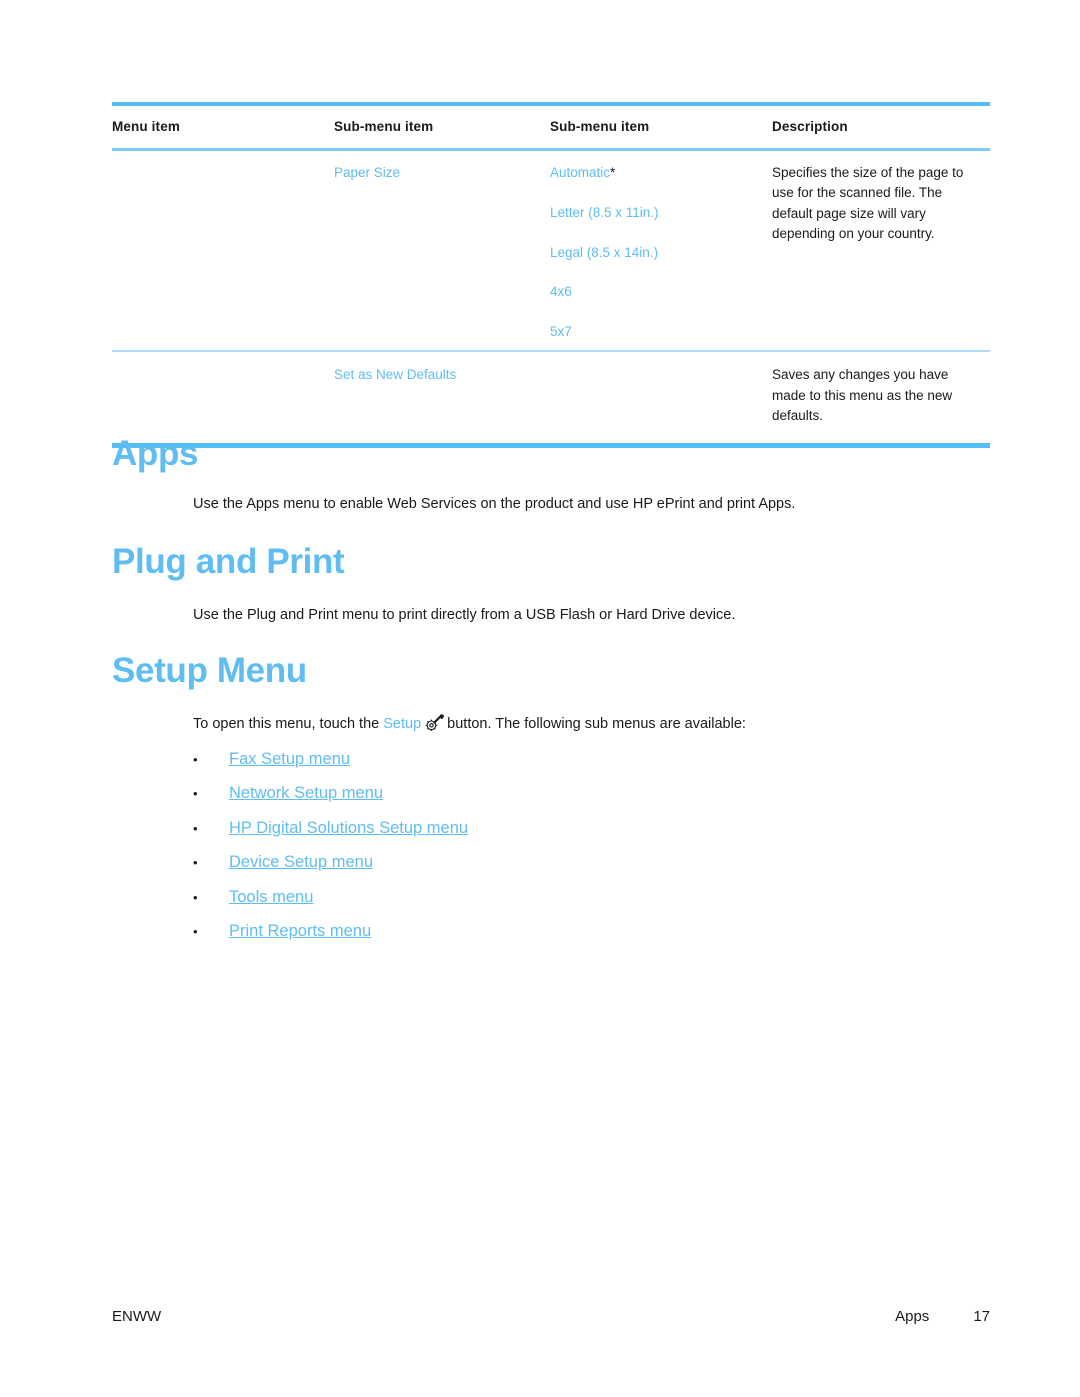 The width and height of the screenshot is (1080, 1397). What do you see at coordinates (561, 292) in the screenshot?
I see `option-label: 4x6` at bounding box center [561, 292].